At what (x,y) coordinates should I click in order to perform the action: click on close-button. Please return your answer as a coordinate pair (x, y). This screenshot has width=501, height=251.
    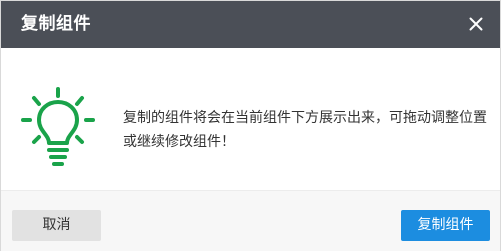
    Looking at the image, I should click on (476, 24).